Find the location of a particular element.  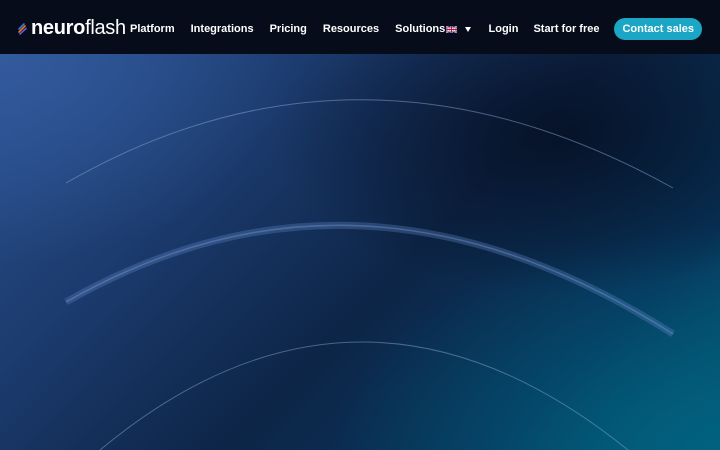

nav-item-resources: Resources is located at coordinates (351, 29).